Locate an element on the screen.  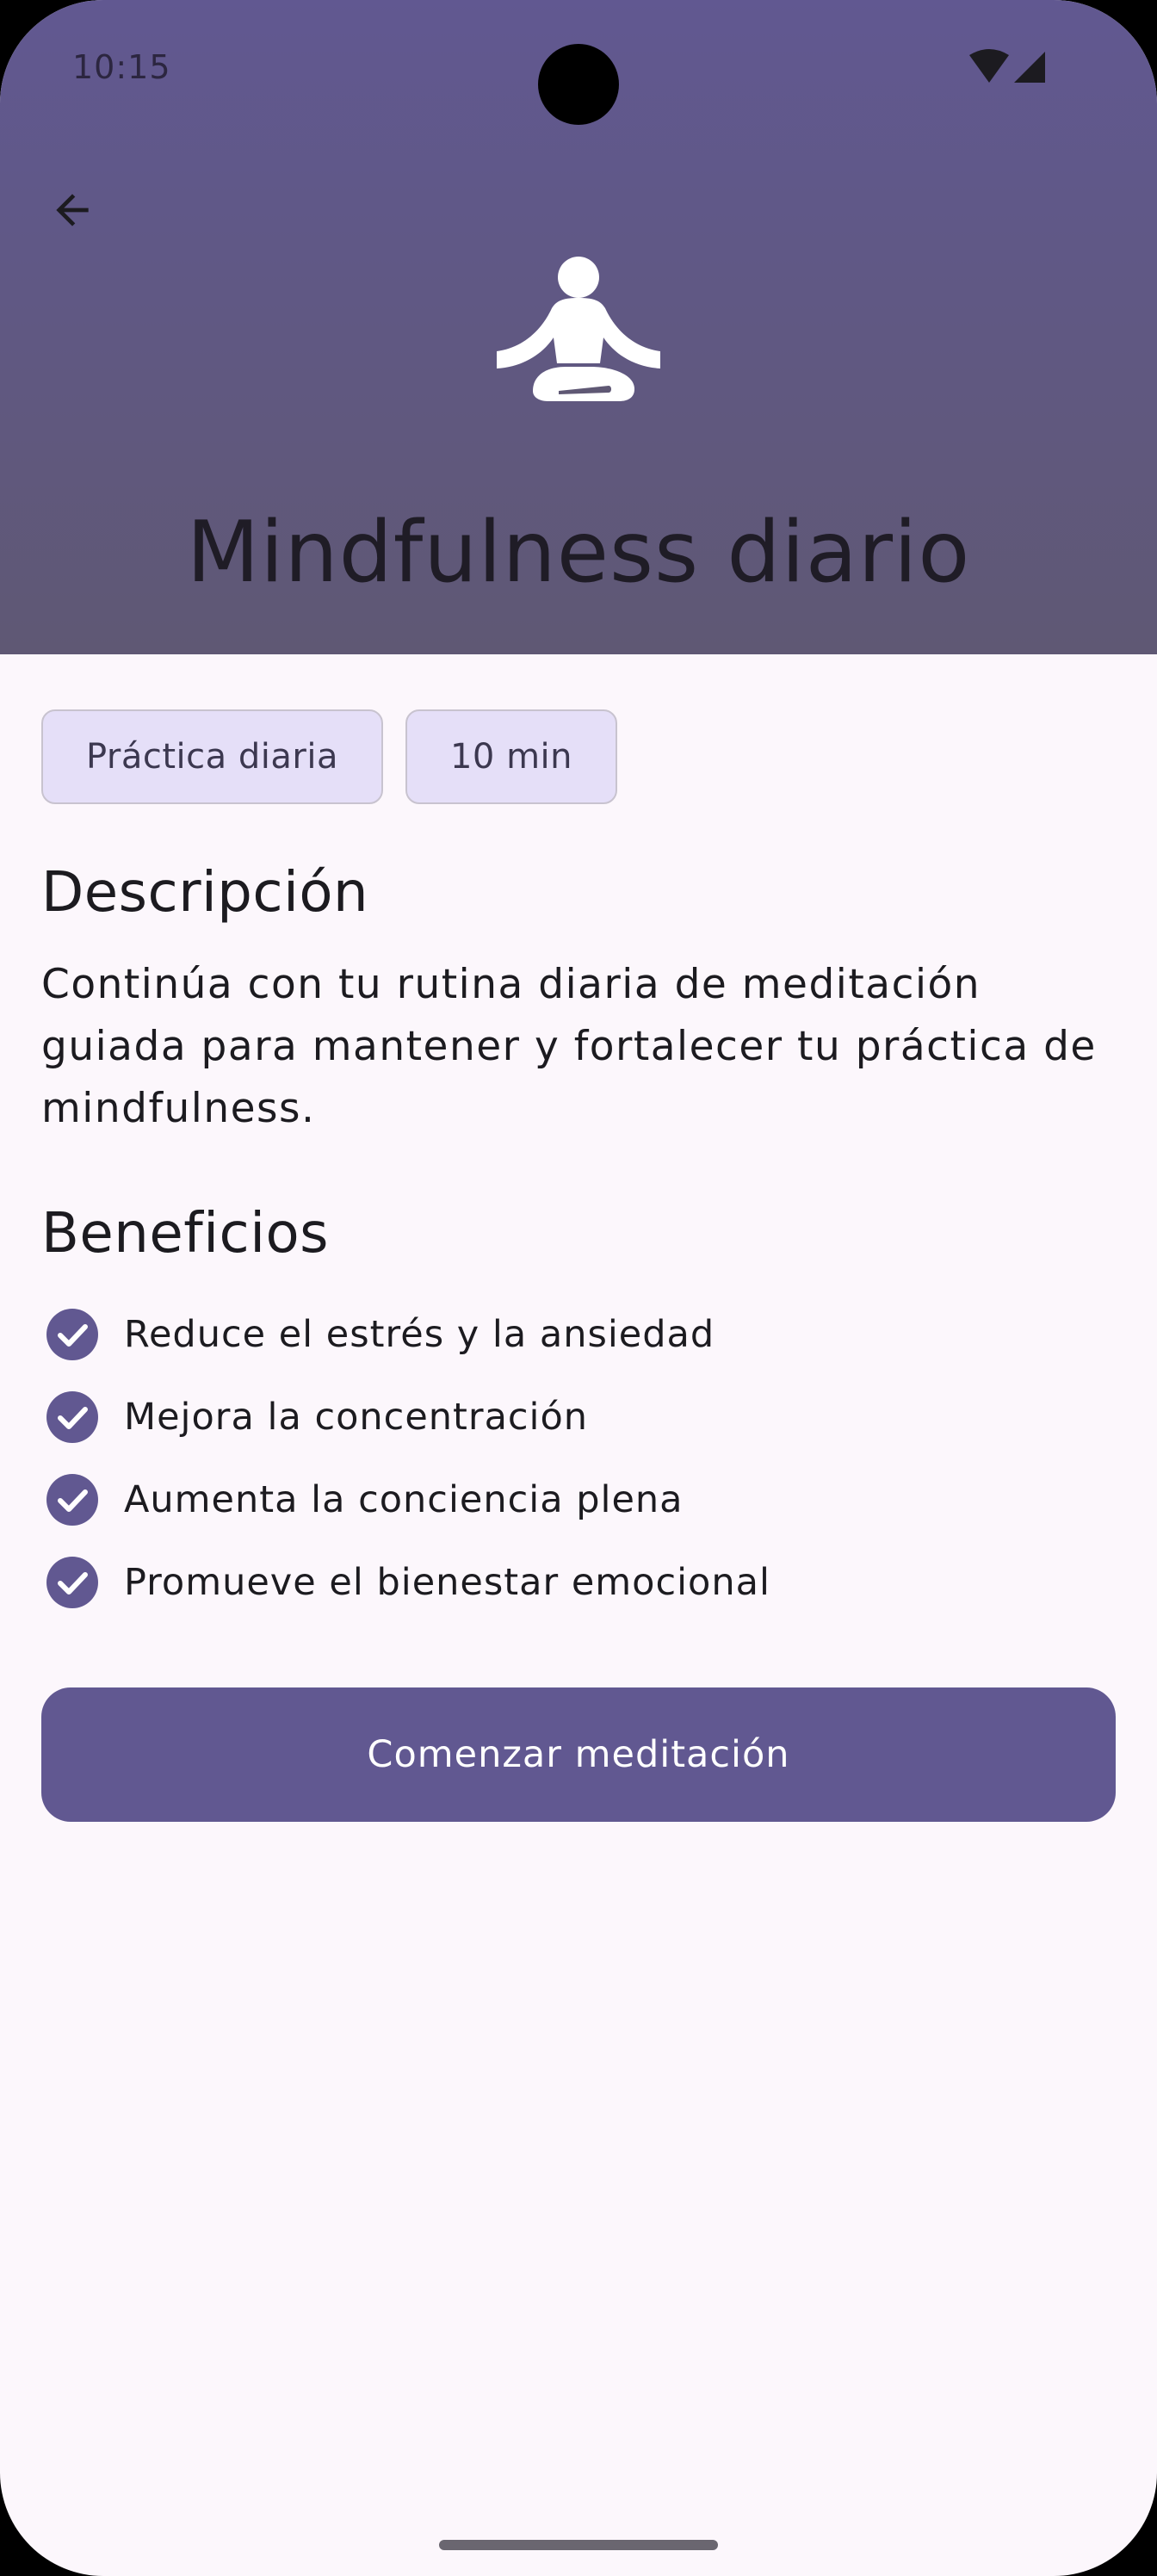
chip-group: Práctica diaria 10 min is located at coordinates (329, 756).